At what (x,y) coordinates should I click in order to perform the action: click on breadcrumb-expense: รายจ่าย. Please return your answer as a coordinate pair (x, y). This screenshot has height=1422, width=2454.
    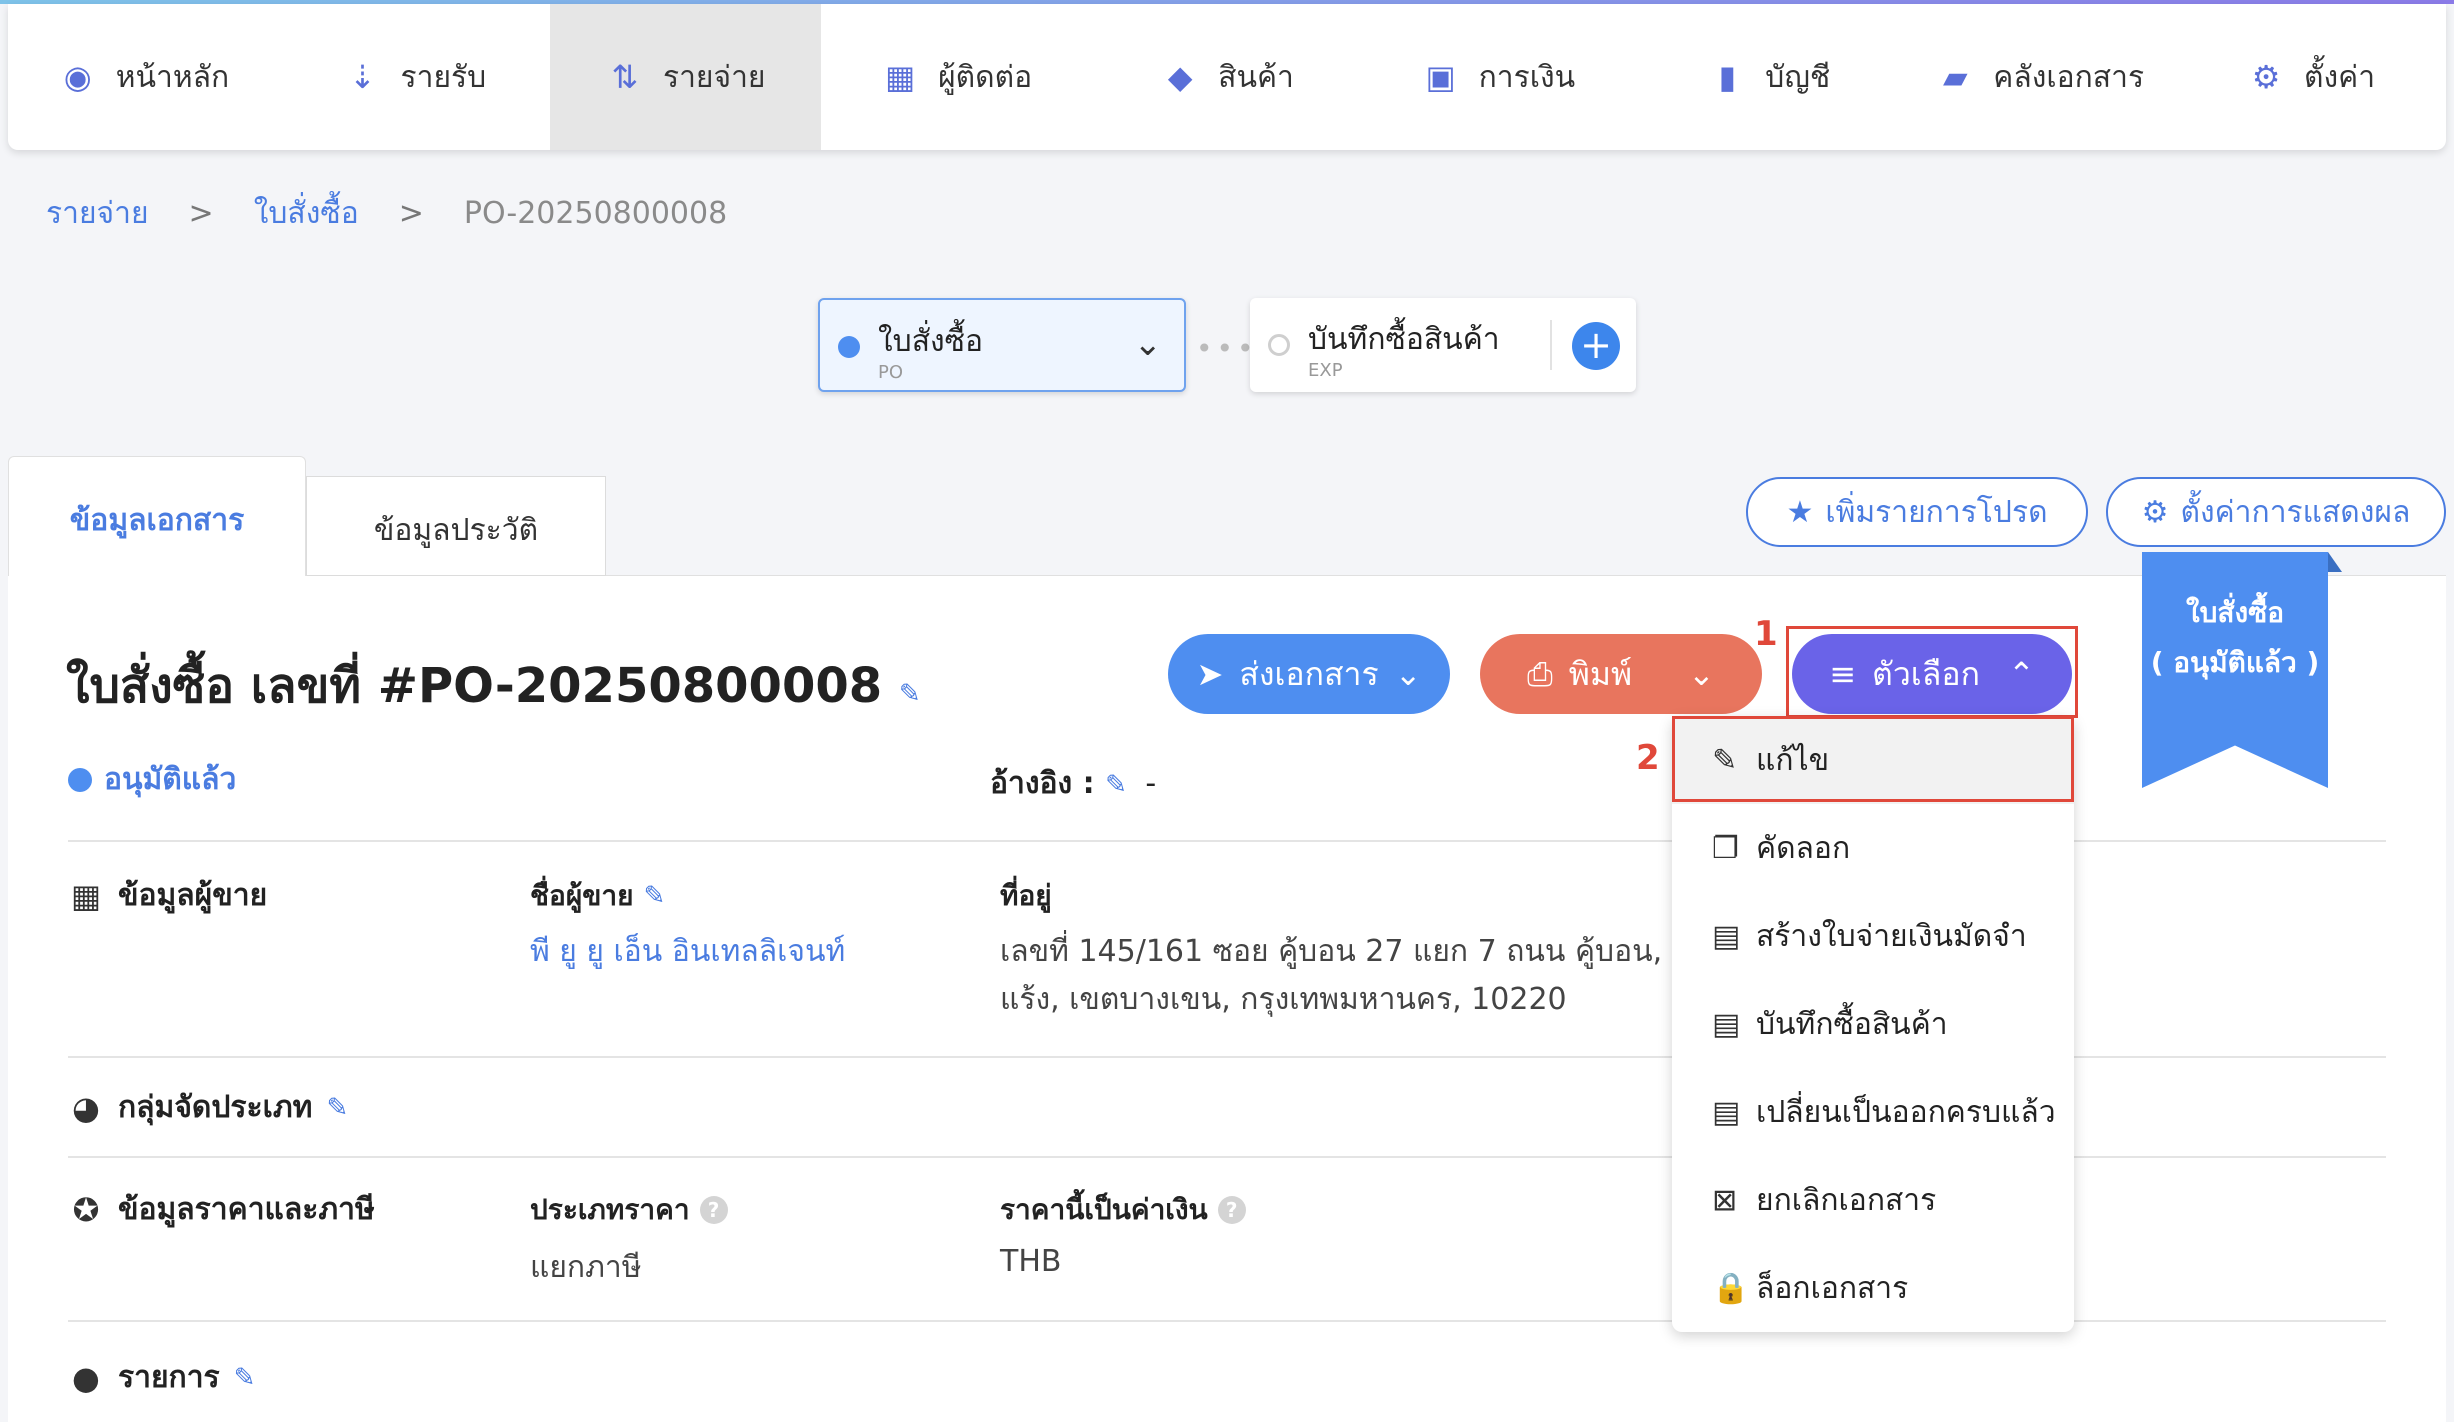
    Looking at the image, I should click on (97, 213).